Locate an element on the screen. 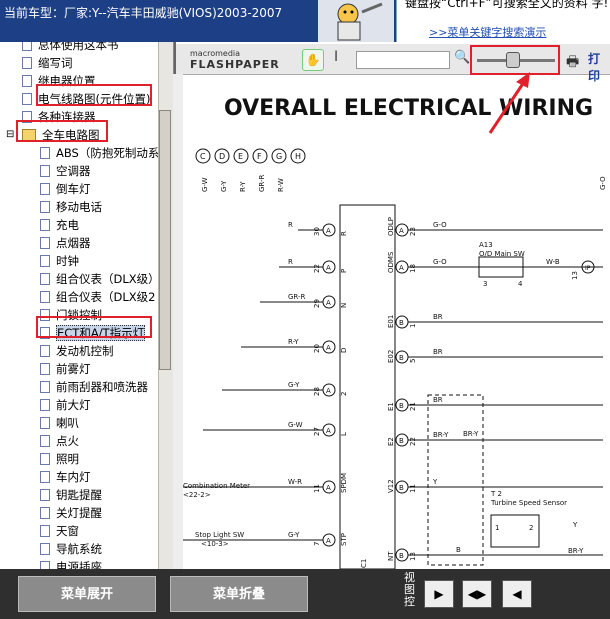  tree-item-label: 前雨刮器和喷洗器 is located at coordinates (102, 387).